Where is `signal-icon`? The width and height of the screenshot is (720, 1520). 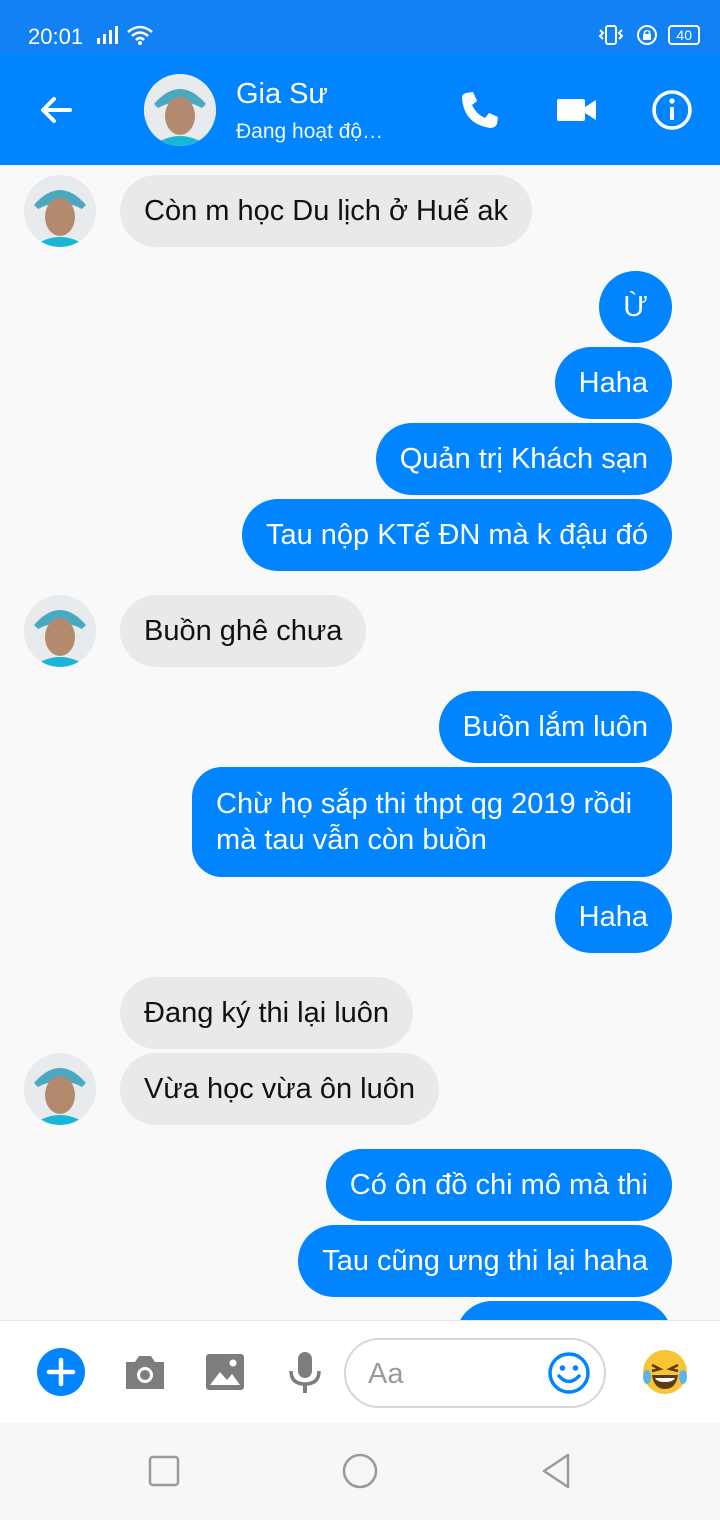
signal-icon is located at coordinates (107, 35).